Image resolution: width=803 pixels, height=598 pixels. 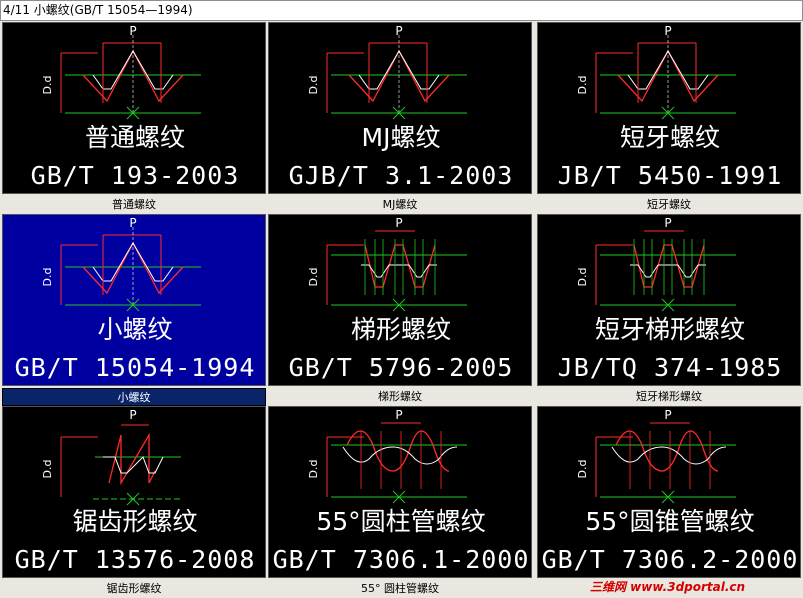 I want to click on thread-thumbnail: P D.d 短牙梯形螺纹 JB/TQ 374-1985, so click(x=669, y=300).